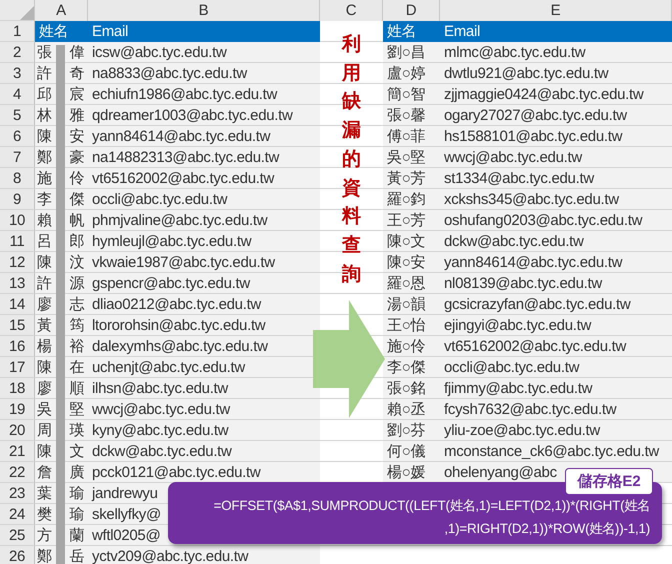  Describe the element at coordinates (556, 73) in the screenshot. I see `table-cell: dwtlu921@abc.tyc.edu.tw` at that location.